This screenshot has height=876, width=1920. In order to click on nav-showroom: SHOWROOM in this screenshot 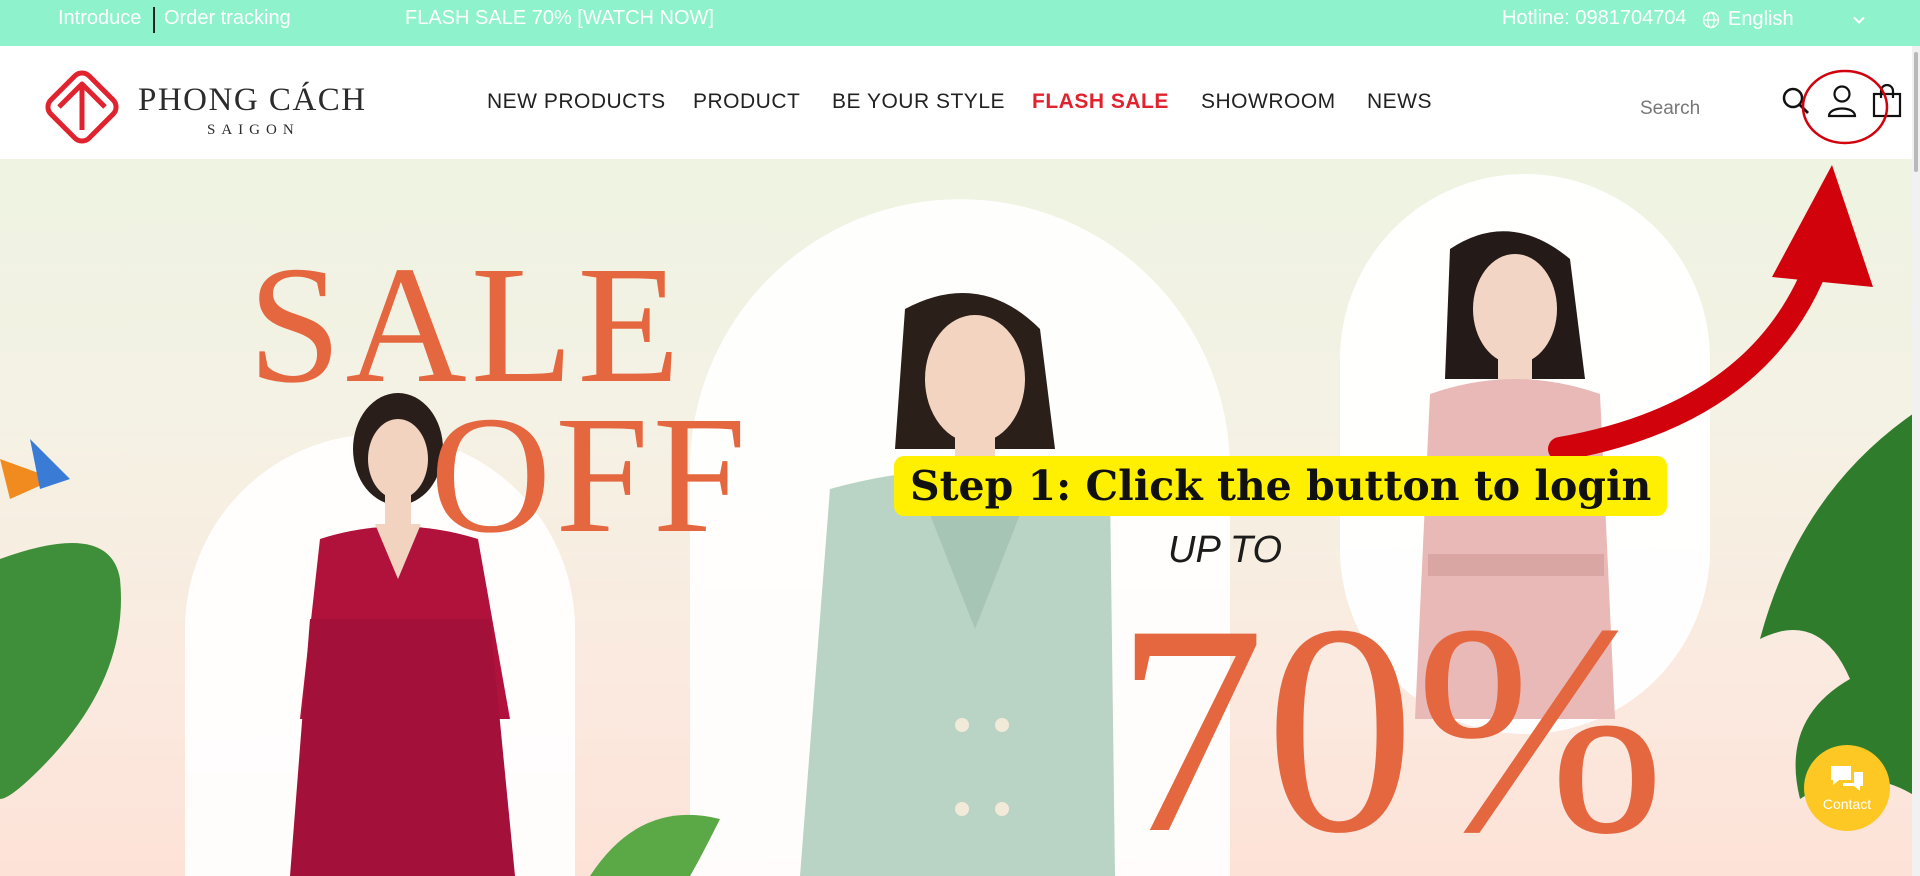, I will do `click(1268, 102)`.